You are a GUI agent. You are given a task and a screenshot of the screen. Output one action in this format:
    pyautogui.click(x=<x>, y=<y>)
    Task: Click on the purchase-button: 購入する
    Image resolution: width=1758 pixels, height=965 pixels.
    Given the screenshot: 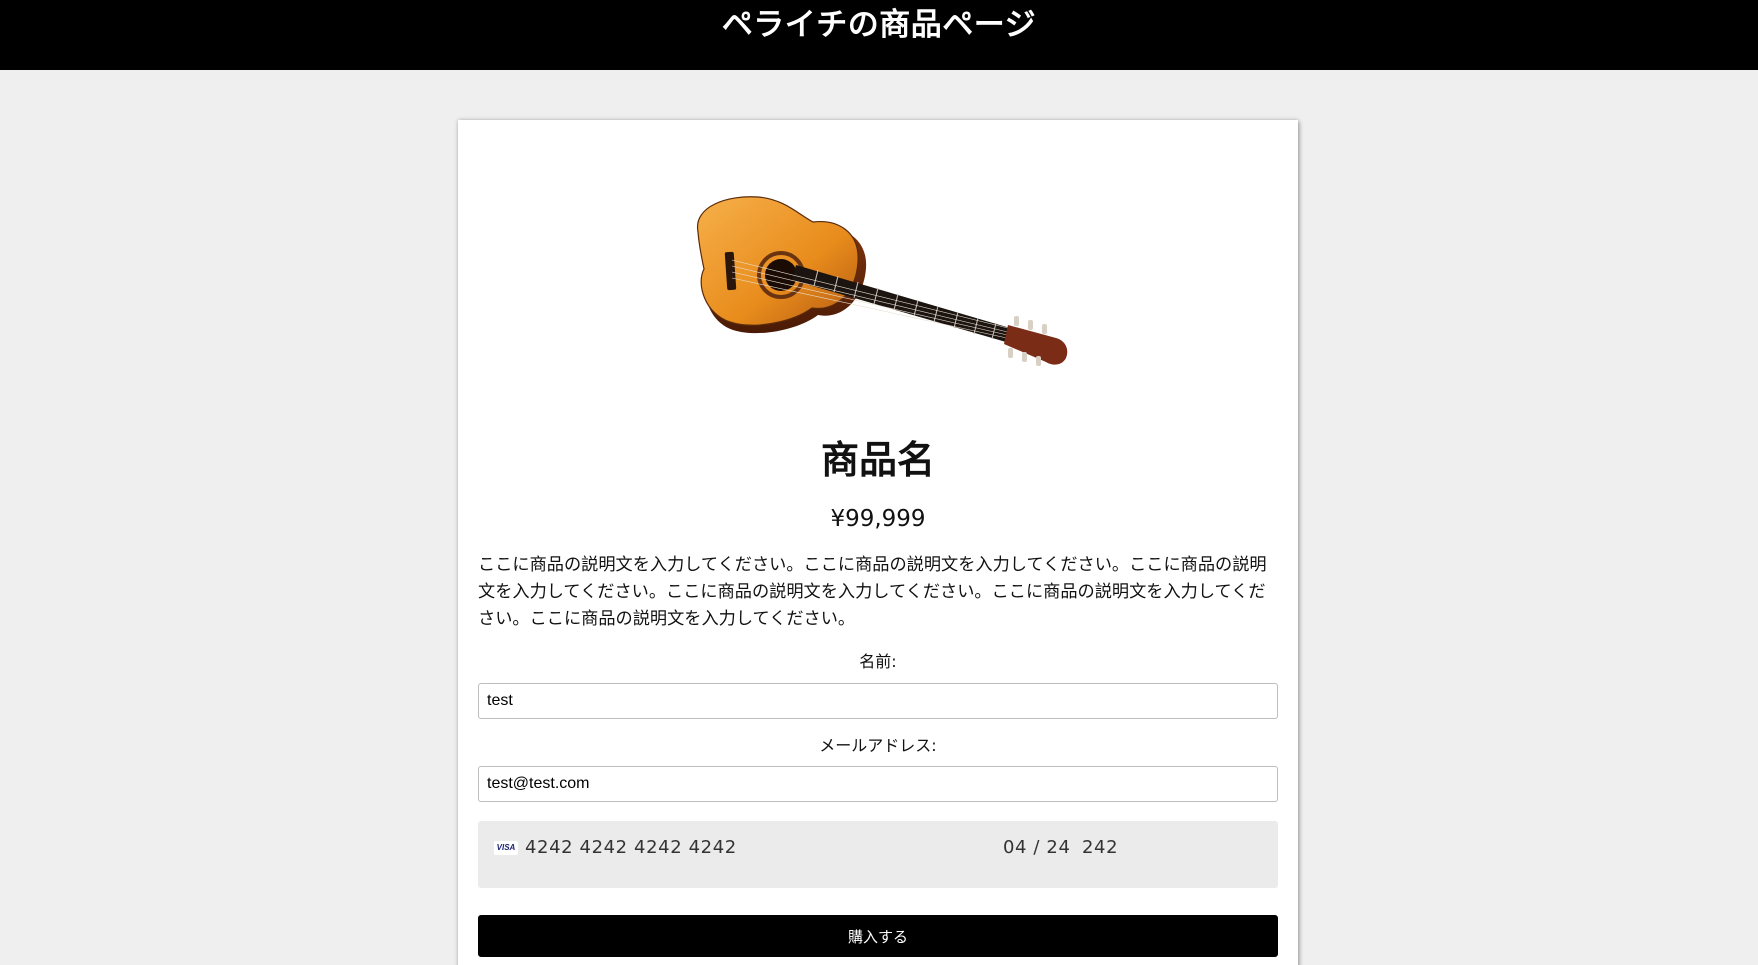 What is the action you would take?
    pyautogui.click(x=878, y=936)
    